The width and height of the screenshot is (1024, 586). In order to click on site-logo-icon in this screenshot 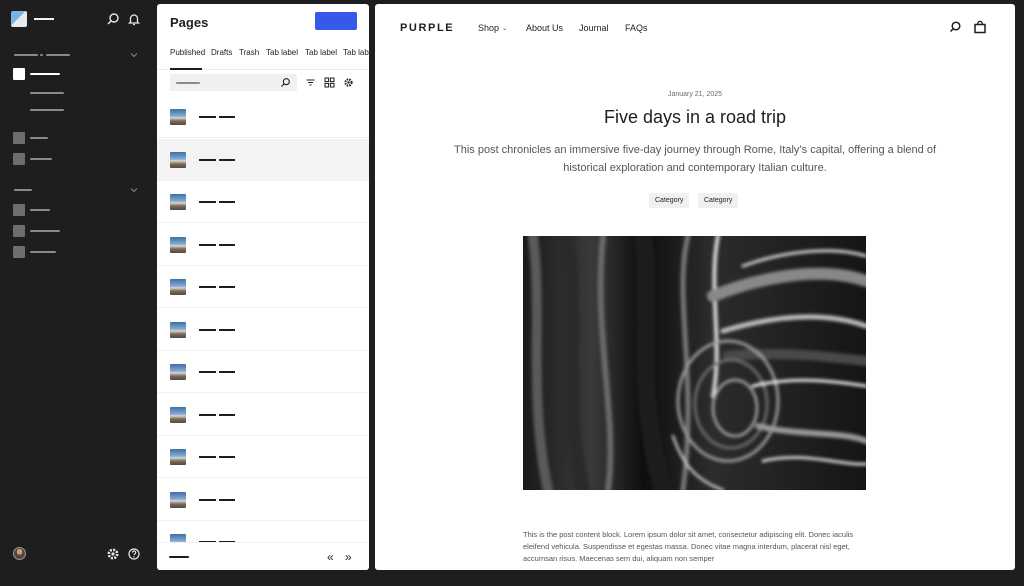, I will do `click(19, 19)`.